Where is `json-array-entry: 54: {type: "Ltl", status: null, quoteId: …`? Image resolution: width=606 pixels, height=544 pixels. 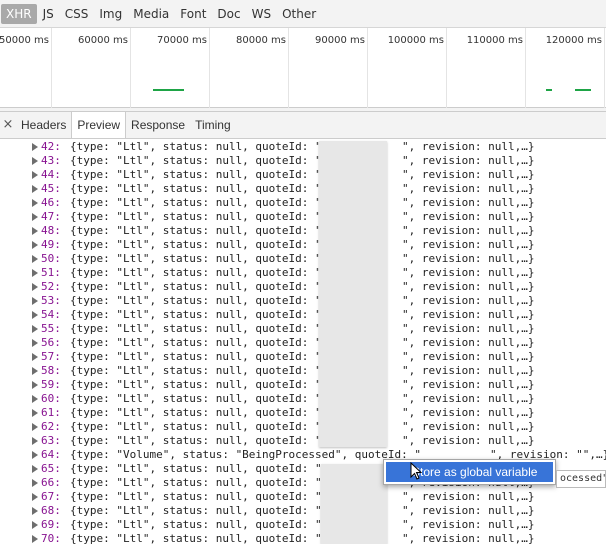 json-array-entry: 54: {type: "Ltl", status: null, quoteId: … is located at coordinates (303, 315).